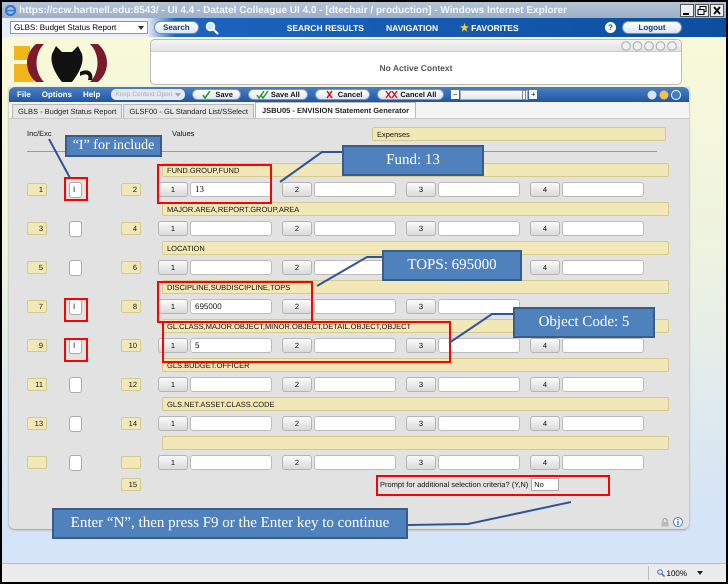 The height and width of the screenshot is (584, 728). I want to click on nav-link: SEARCH RESULTS, so click(325, 27).